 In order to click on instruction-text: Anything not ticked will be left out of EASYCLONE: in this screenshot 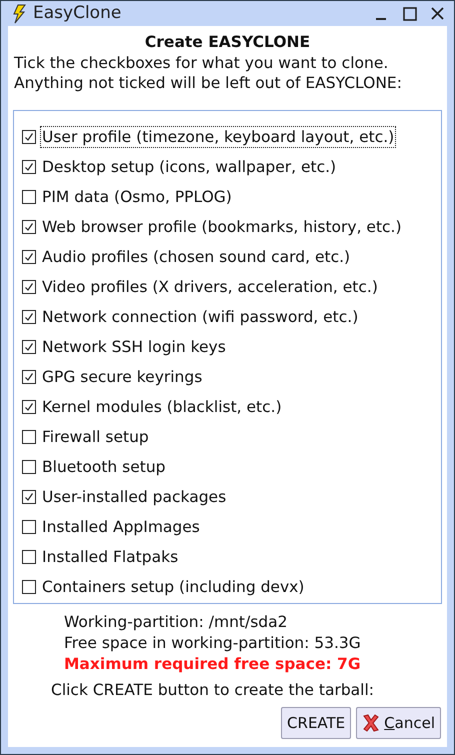, I will do `click(208, 83)`.